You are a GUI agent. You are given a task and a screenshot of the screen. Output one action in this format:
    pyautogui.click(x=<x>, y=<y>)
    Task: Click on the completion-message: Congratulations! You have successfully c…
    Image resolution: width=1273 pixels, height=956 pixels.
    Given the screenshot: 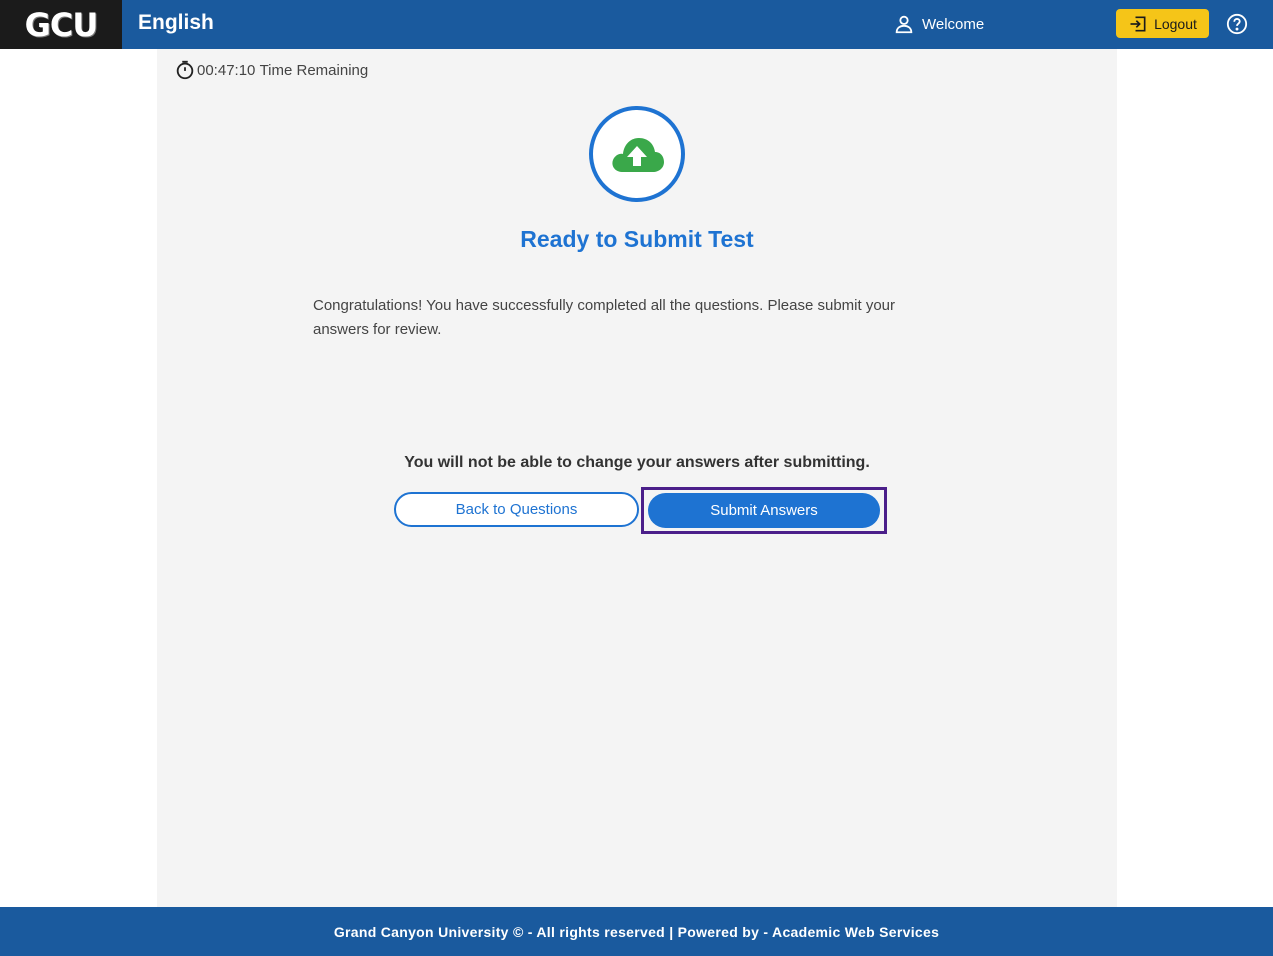 What is the action you would take?
    pyautogui.click(x=604, y=317)
    